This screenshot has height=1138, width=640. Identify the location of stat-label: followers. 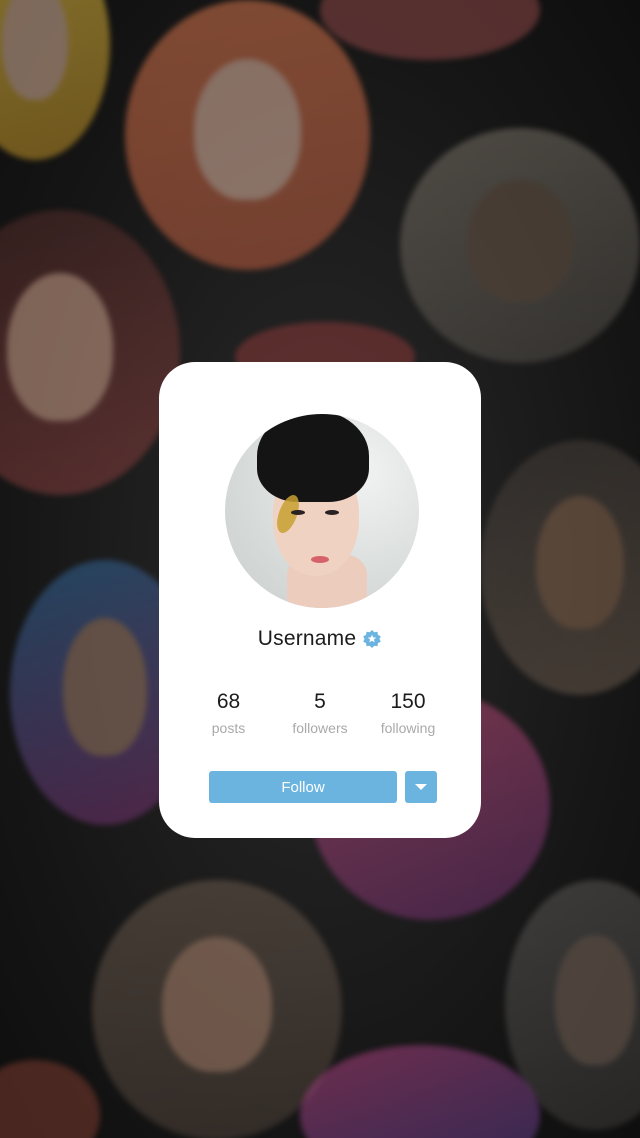
(320, 728).